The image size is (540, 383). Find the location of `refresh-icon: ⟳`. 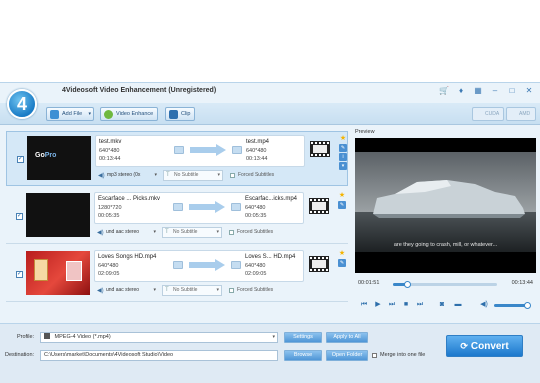

refresh-icon: ⟳ is located at coordinates (464, 346).